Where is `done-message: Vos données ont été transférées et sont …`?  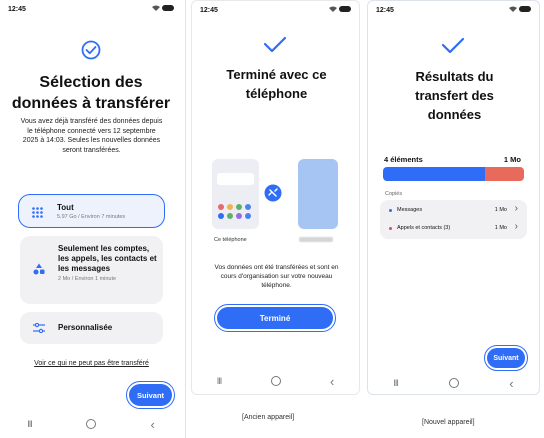 done-message: Vos données ont été transférées et sont … is located at coordinates (276, 276).